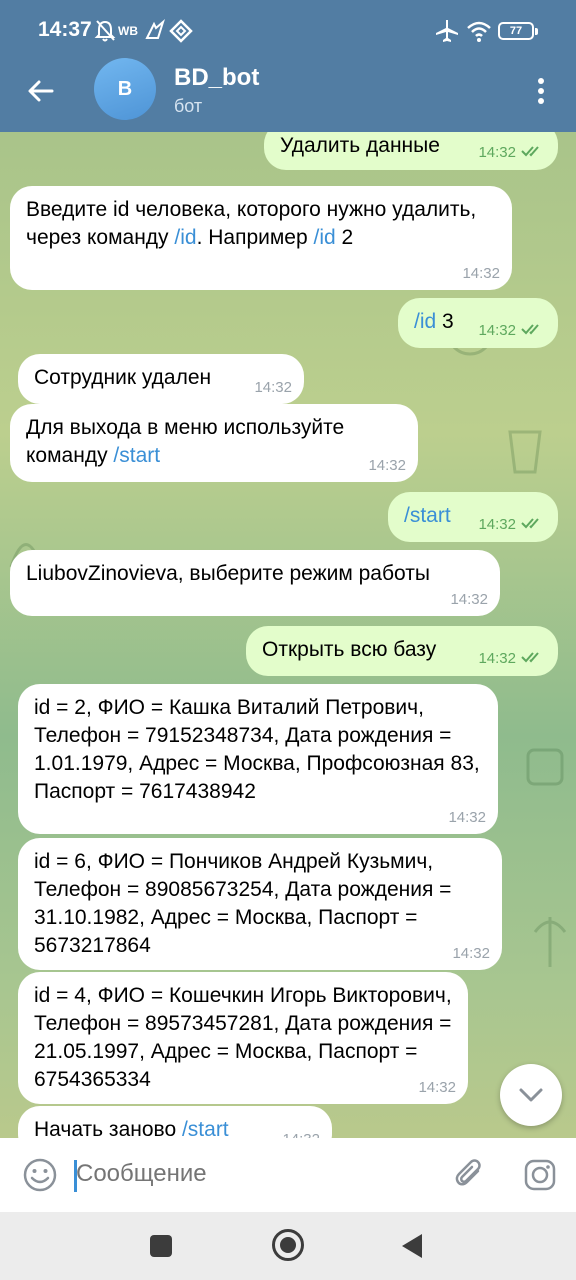 The width and height of the screenshot is (576, 1280). What do you see at coordinates (412, 1246) in the screenshot?
I see `back-icon` at bounding box center [412, 1246].